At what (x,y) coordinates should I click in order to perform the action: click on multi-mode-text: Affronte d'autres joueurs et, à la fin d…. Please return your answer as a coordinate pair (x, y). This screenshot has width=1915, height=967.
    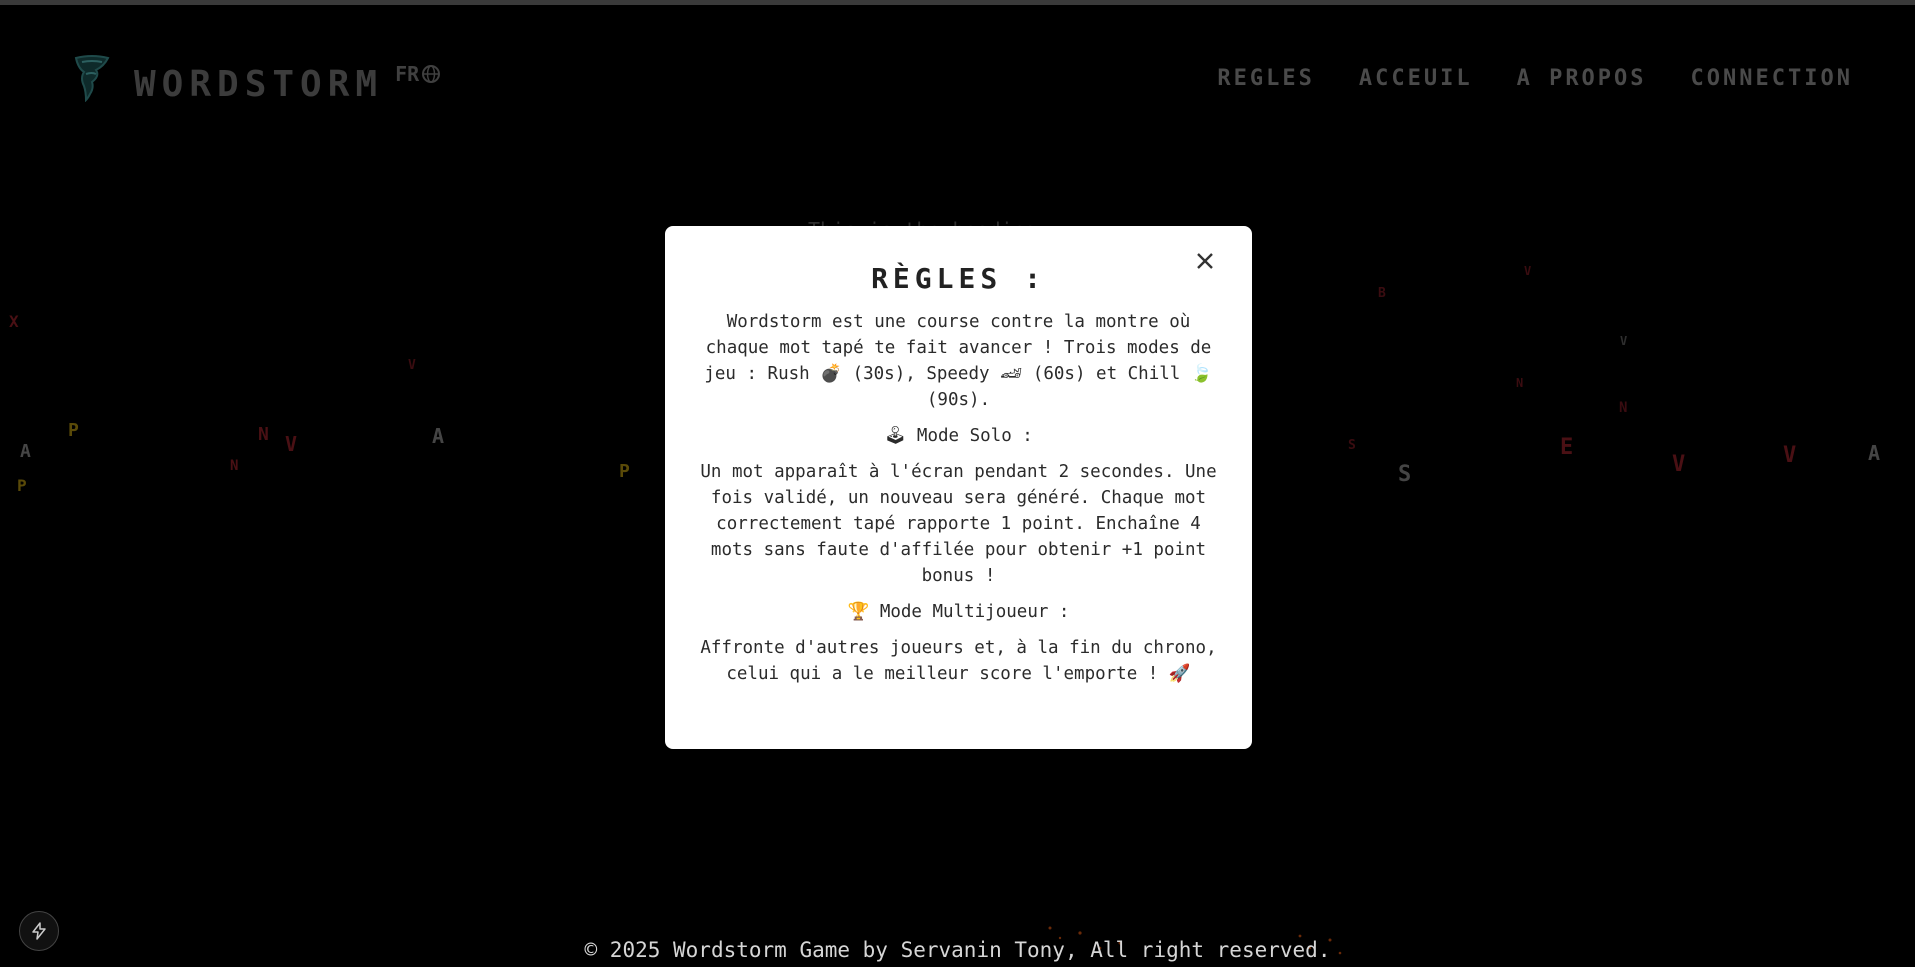
    Looking at the image, I should click on (958, 661).